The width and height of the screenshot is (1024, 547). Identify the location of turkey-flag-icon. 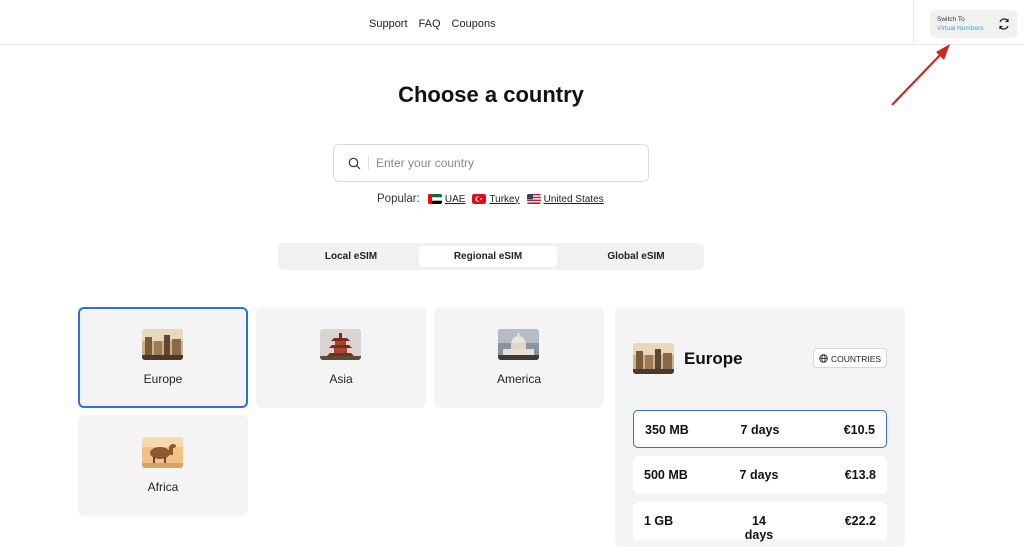
(479, 199).